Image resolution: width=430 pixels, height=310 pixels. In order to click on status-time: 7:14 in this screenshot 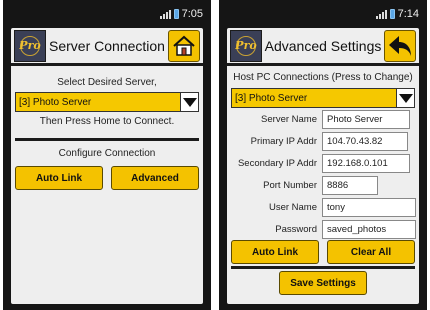, I will do `click(408, 14)`.